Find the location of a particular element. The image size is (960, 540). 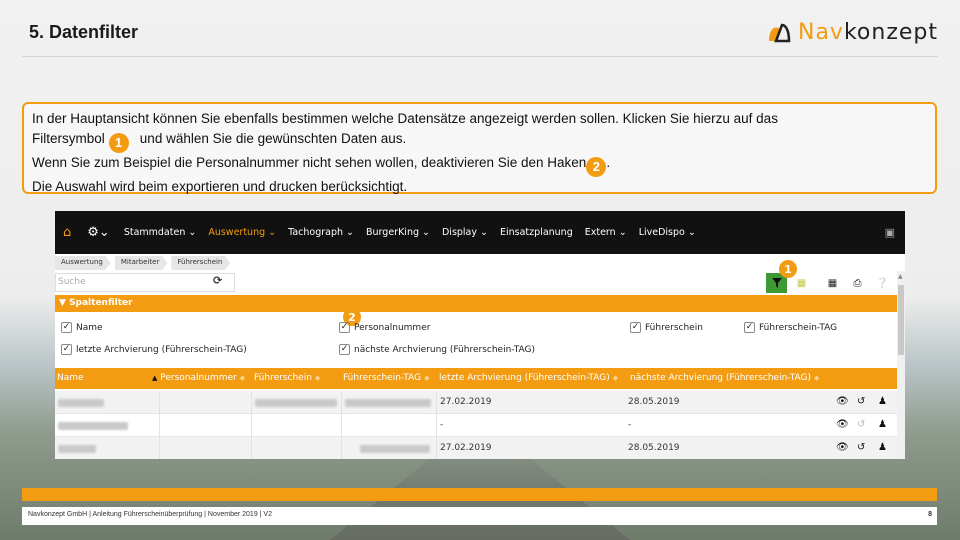

funnel-icon: ▼ is located at coordinates (62, 303).